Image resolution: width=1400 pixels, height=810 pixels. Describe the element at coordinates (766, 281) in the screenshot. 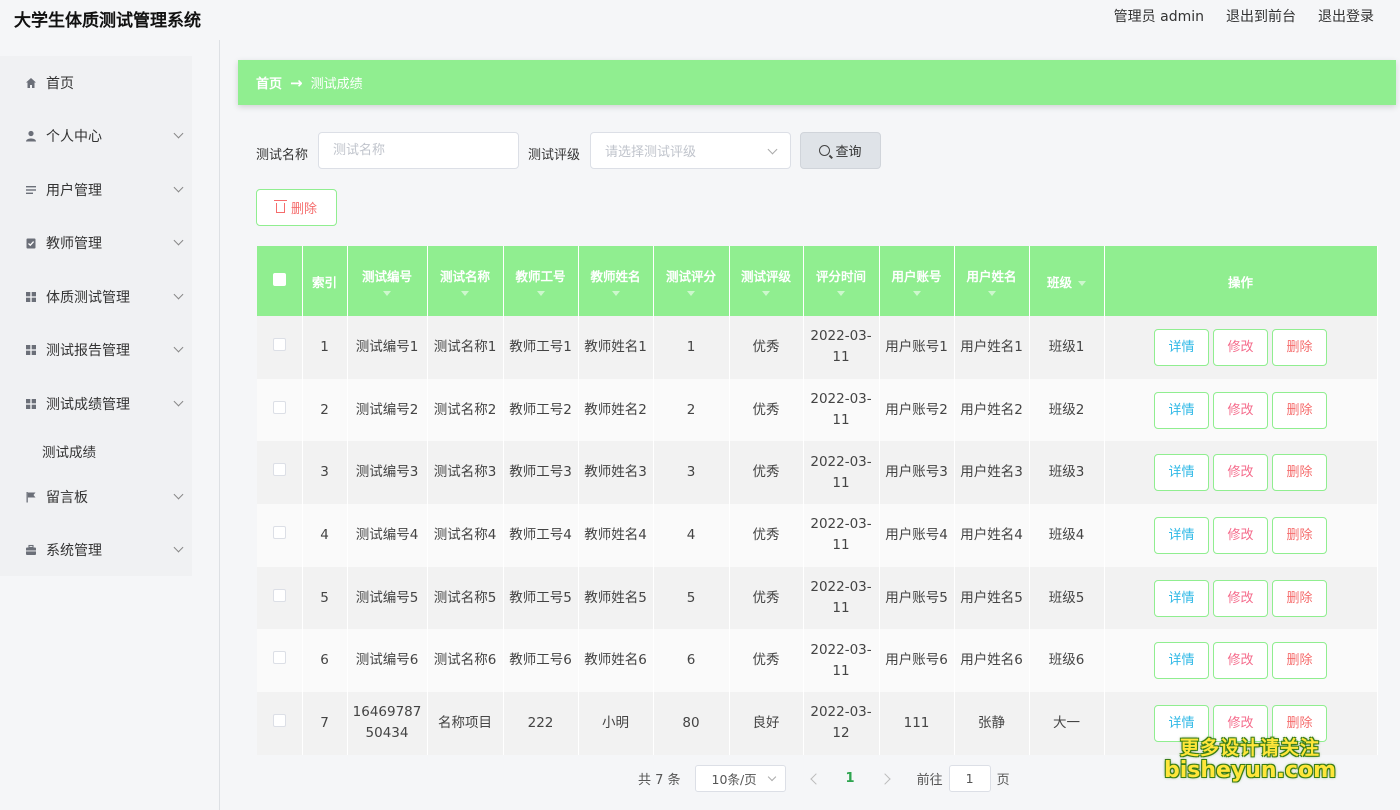

I see `header-grade: 测试评级` at that location.